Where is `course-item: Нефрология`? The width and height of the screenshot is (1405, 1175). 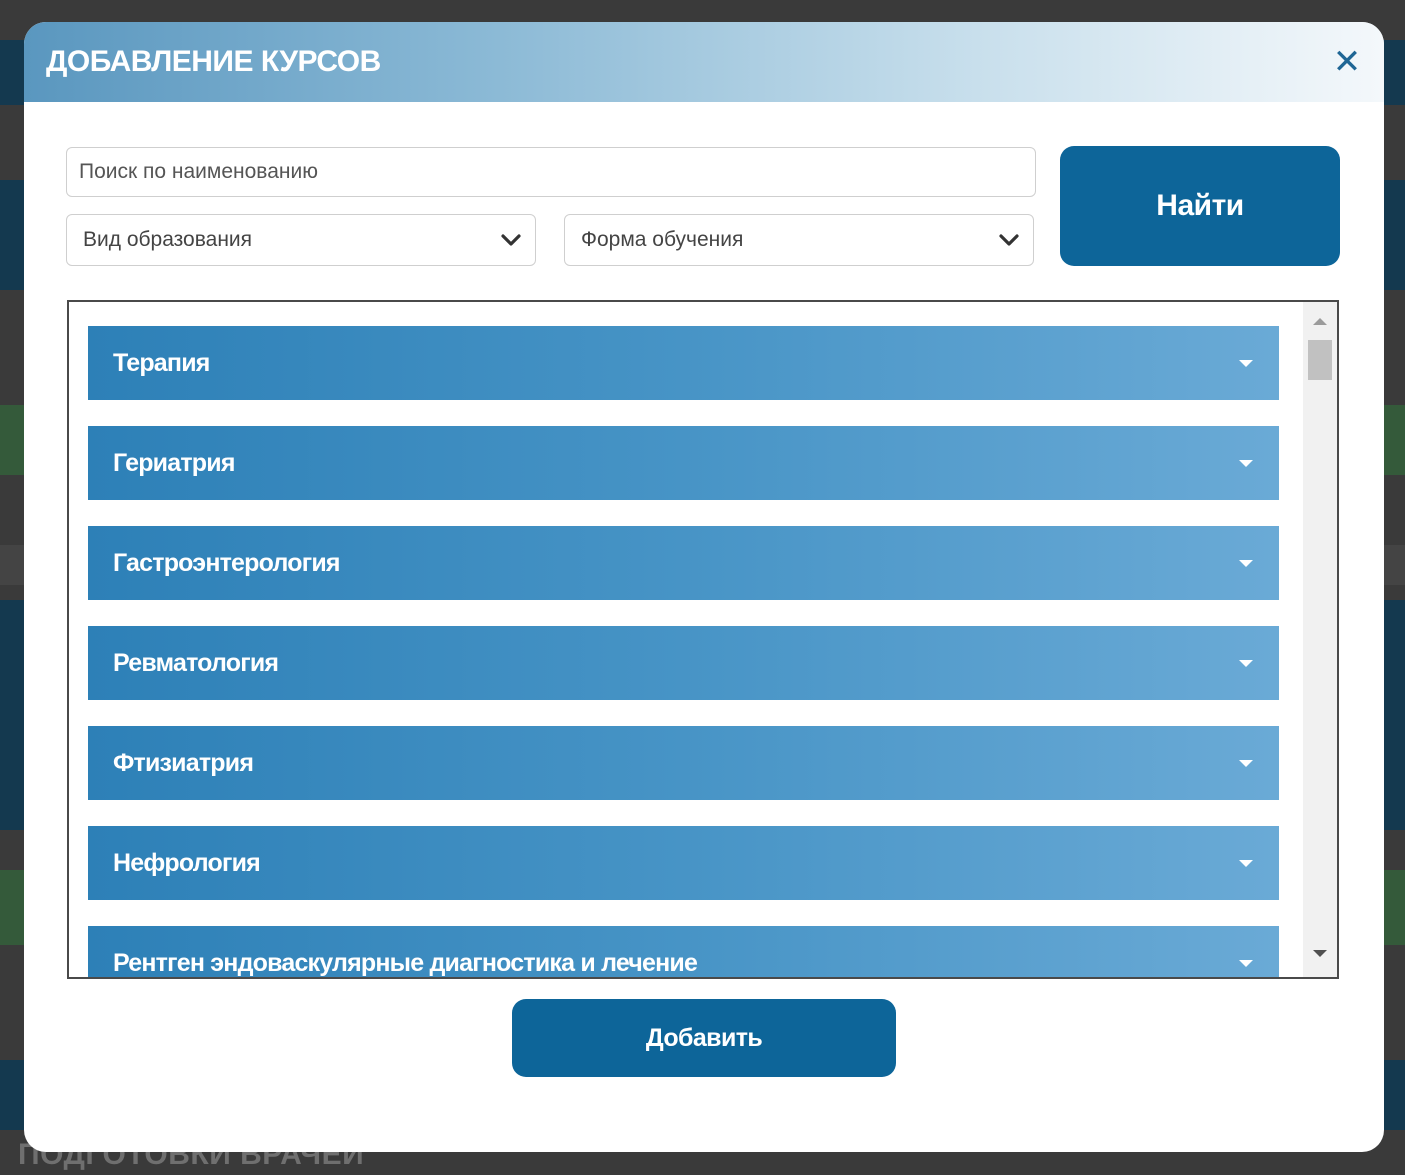
course-item: Нефрология is located at coordinates (683, 863).